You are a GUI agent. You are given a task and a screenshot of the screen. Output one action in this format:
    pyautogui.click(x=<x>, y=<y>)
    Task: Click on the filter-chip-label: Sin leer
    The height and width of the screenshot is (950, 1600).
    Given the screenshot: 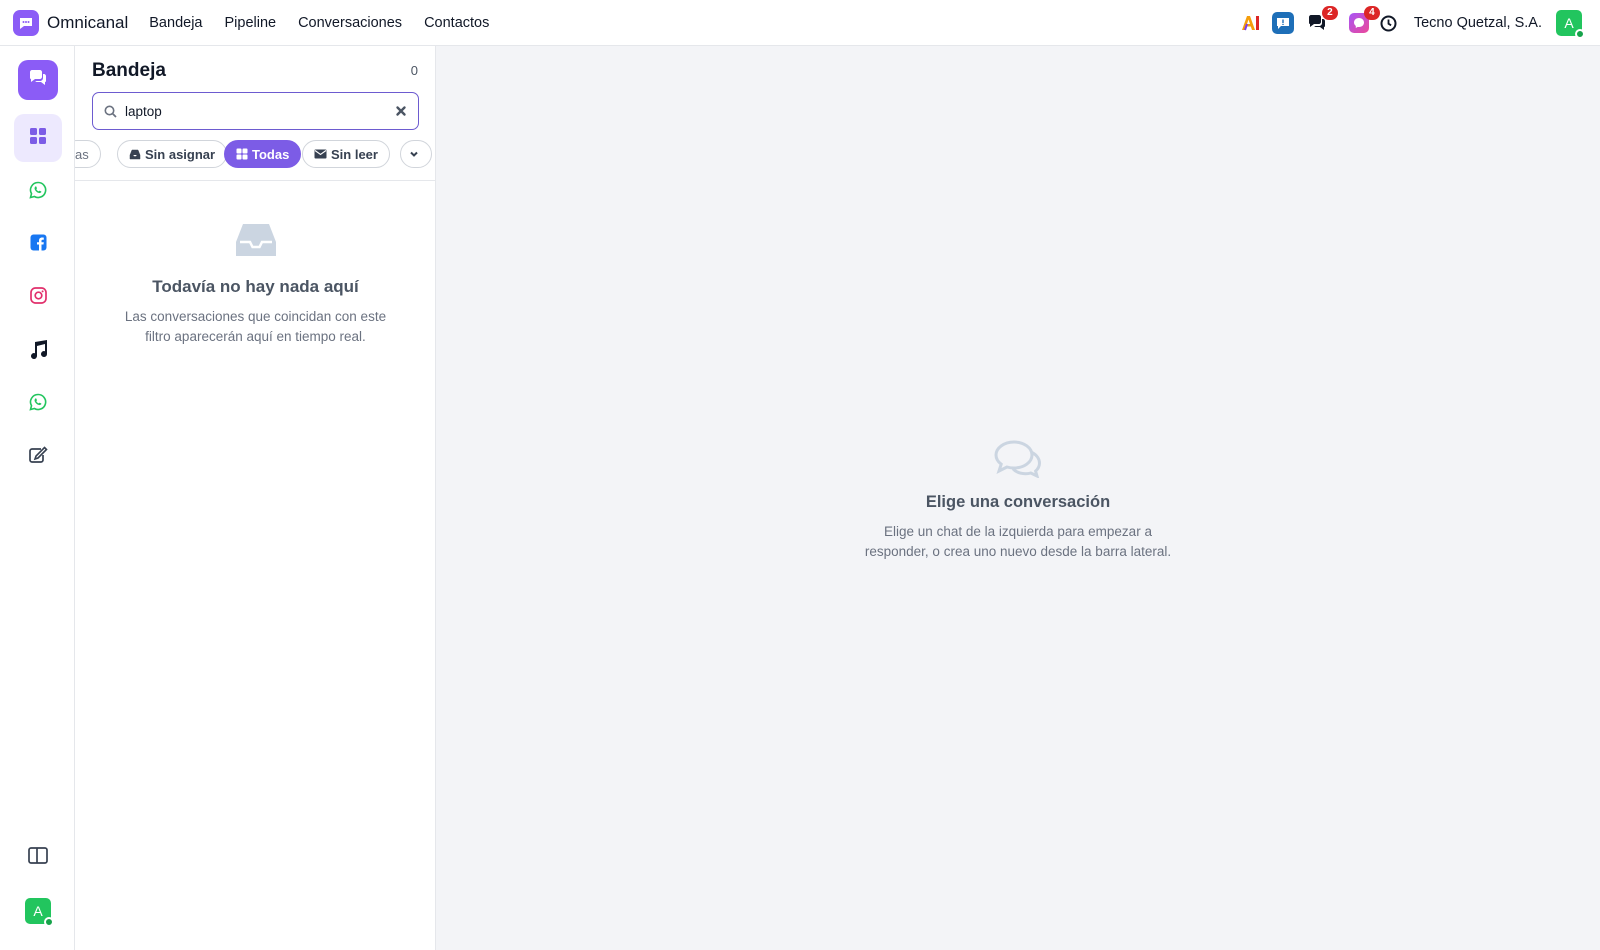 What is the action you would take?
    pyautogui.click(x=354, y=154)
    